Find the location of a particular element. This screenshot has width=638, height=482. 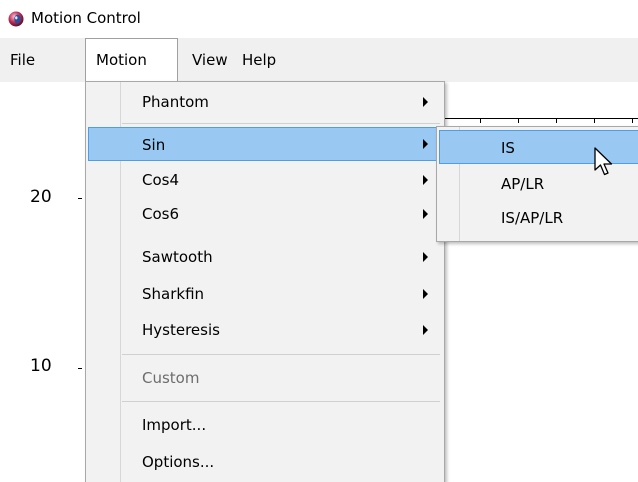

menu-item-phantom: Phantom is located at coordinates (265, 102).